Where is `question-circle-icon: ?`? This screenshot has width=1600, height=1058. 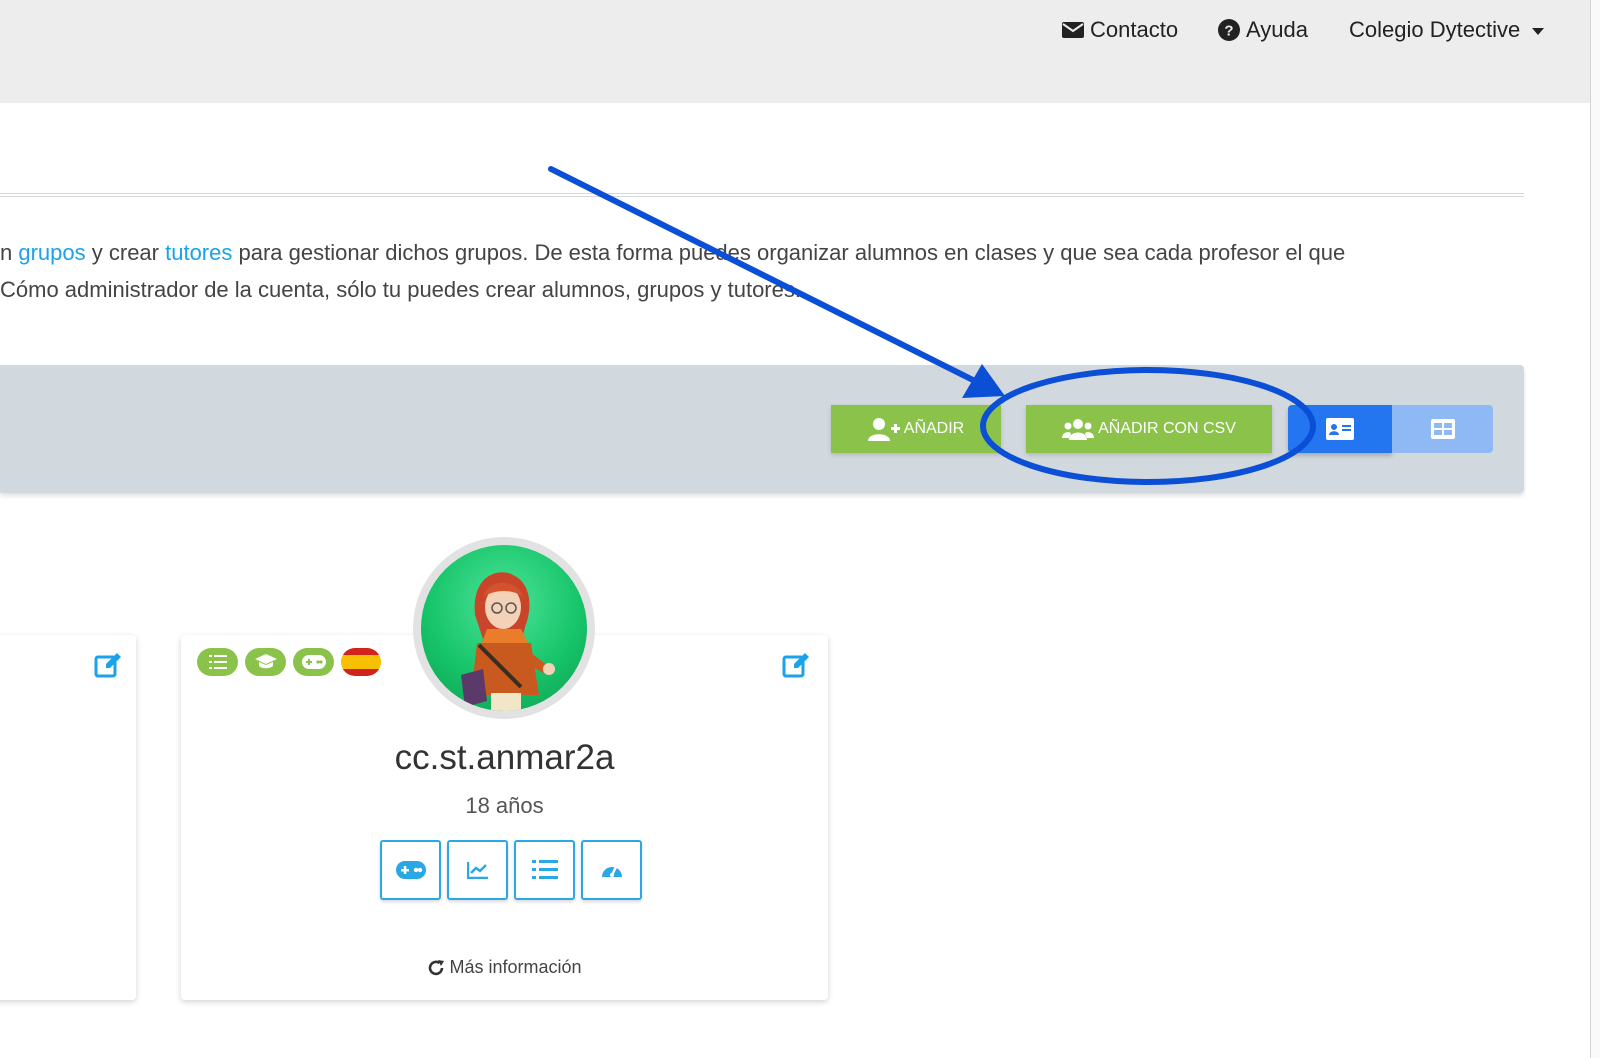
question-circle-icon: ? is located at coordinates (1229, 30).